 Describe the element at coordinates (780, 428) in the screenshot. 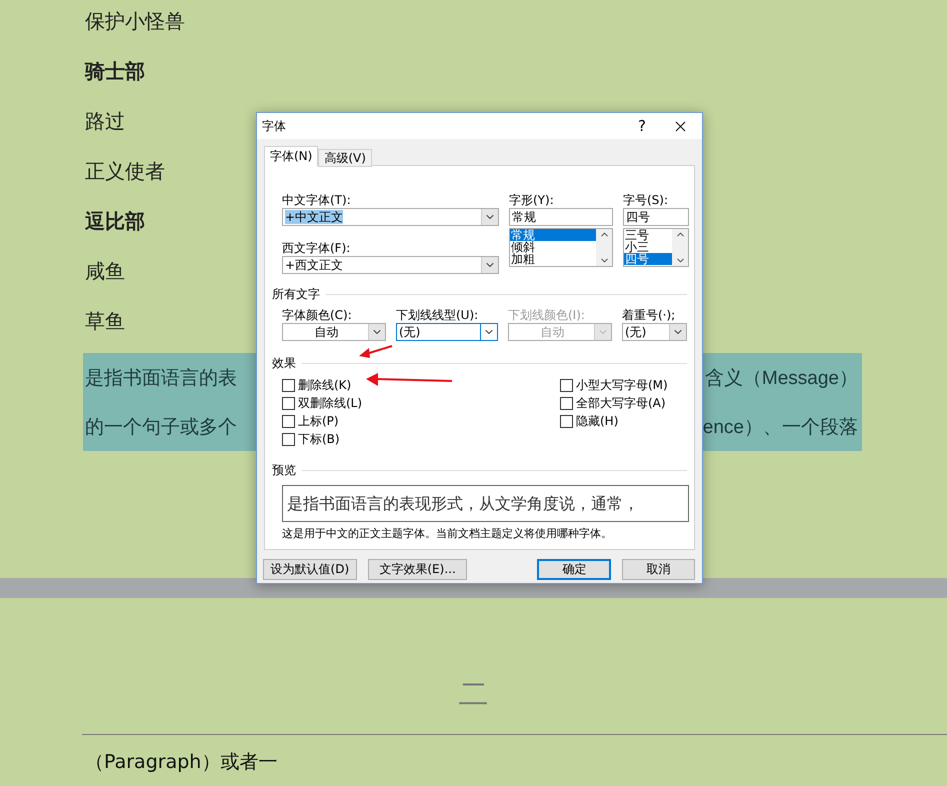

I see `paragraph-text: ence）、一个段落` at that location.